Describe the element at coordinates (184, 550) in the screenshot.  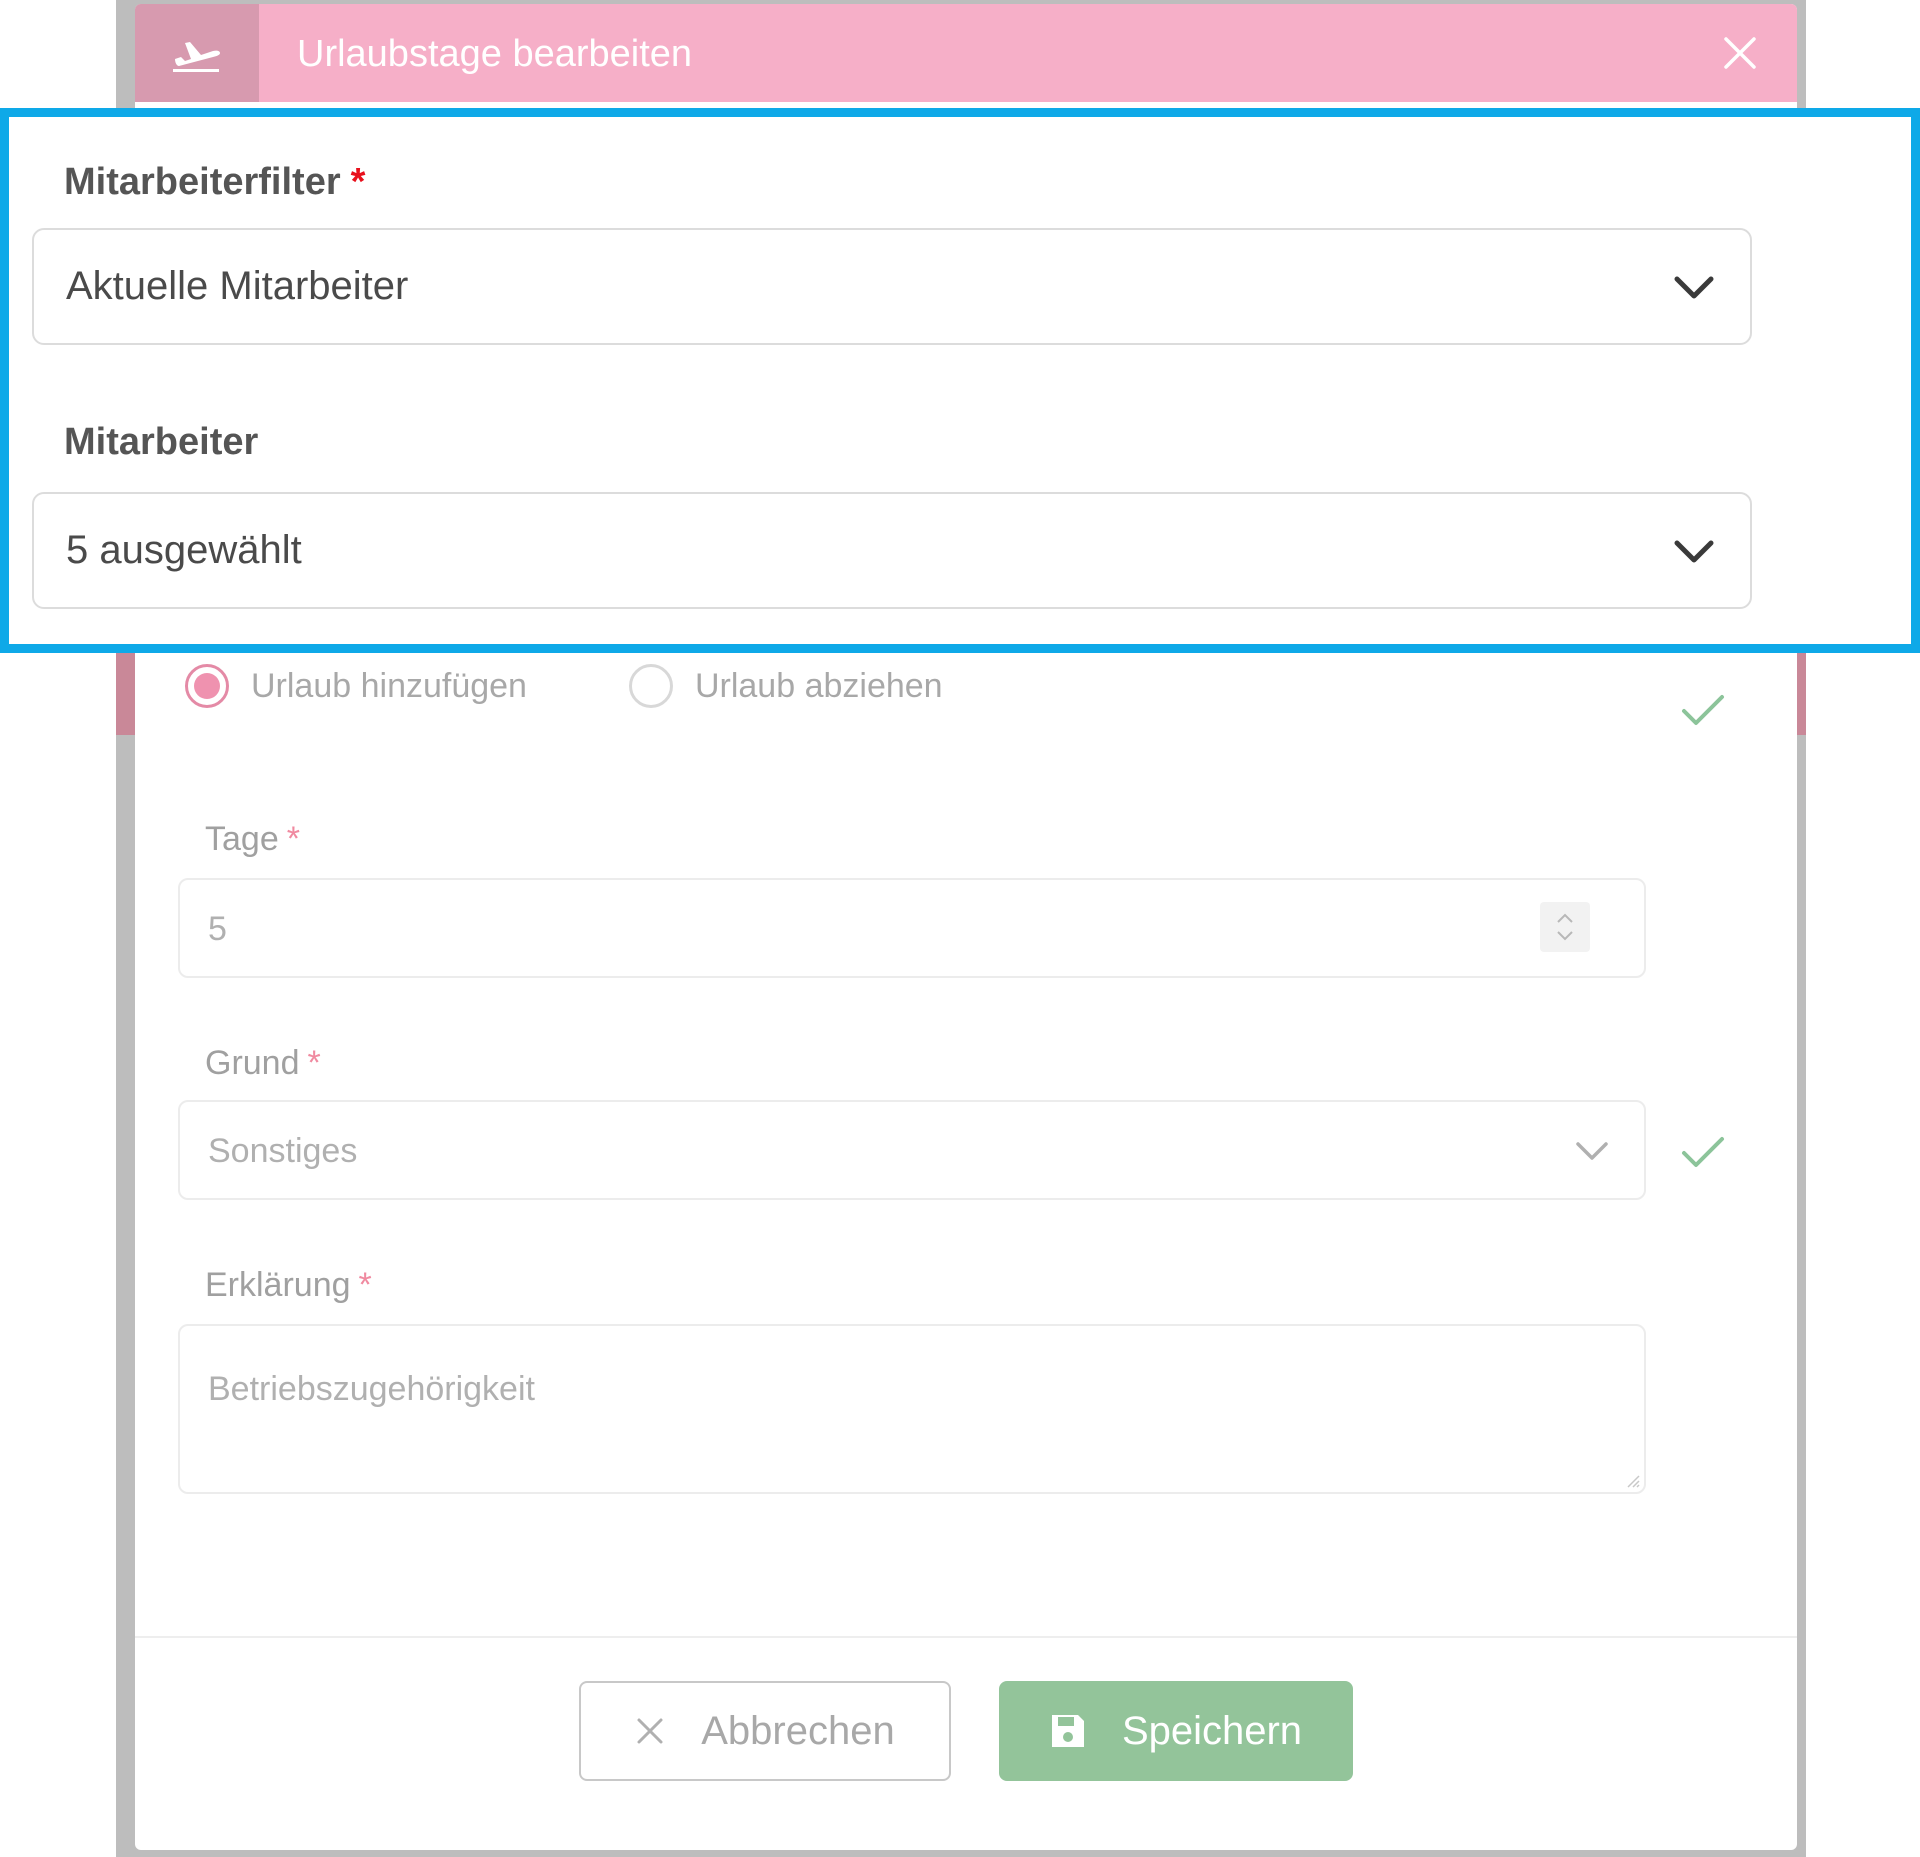
I see `employees-value: 5 ausgewählt` at that location.